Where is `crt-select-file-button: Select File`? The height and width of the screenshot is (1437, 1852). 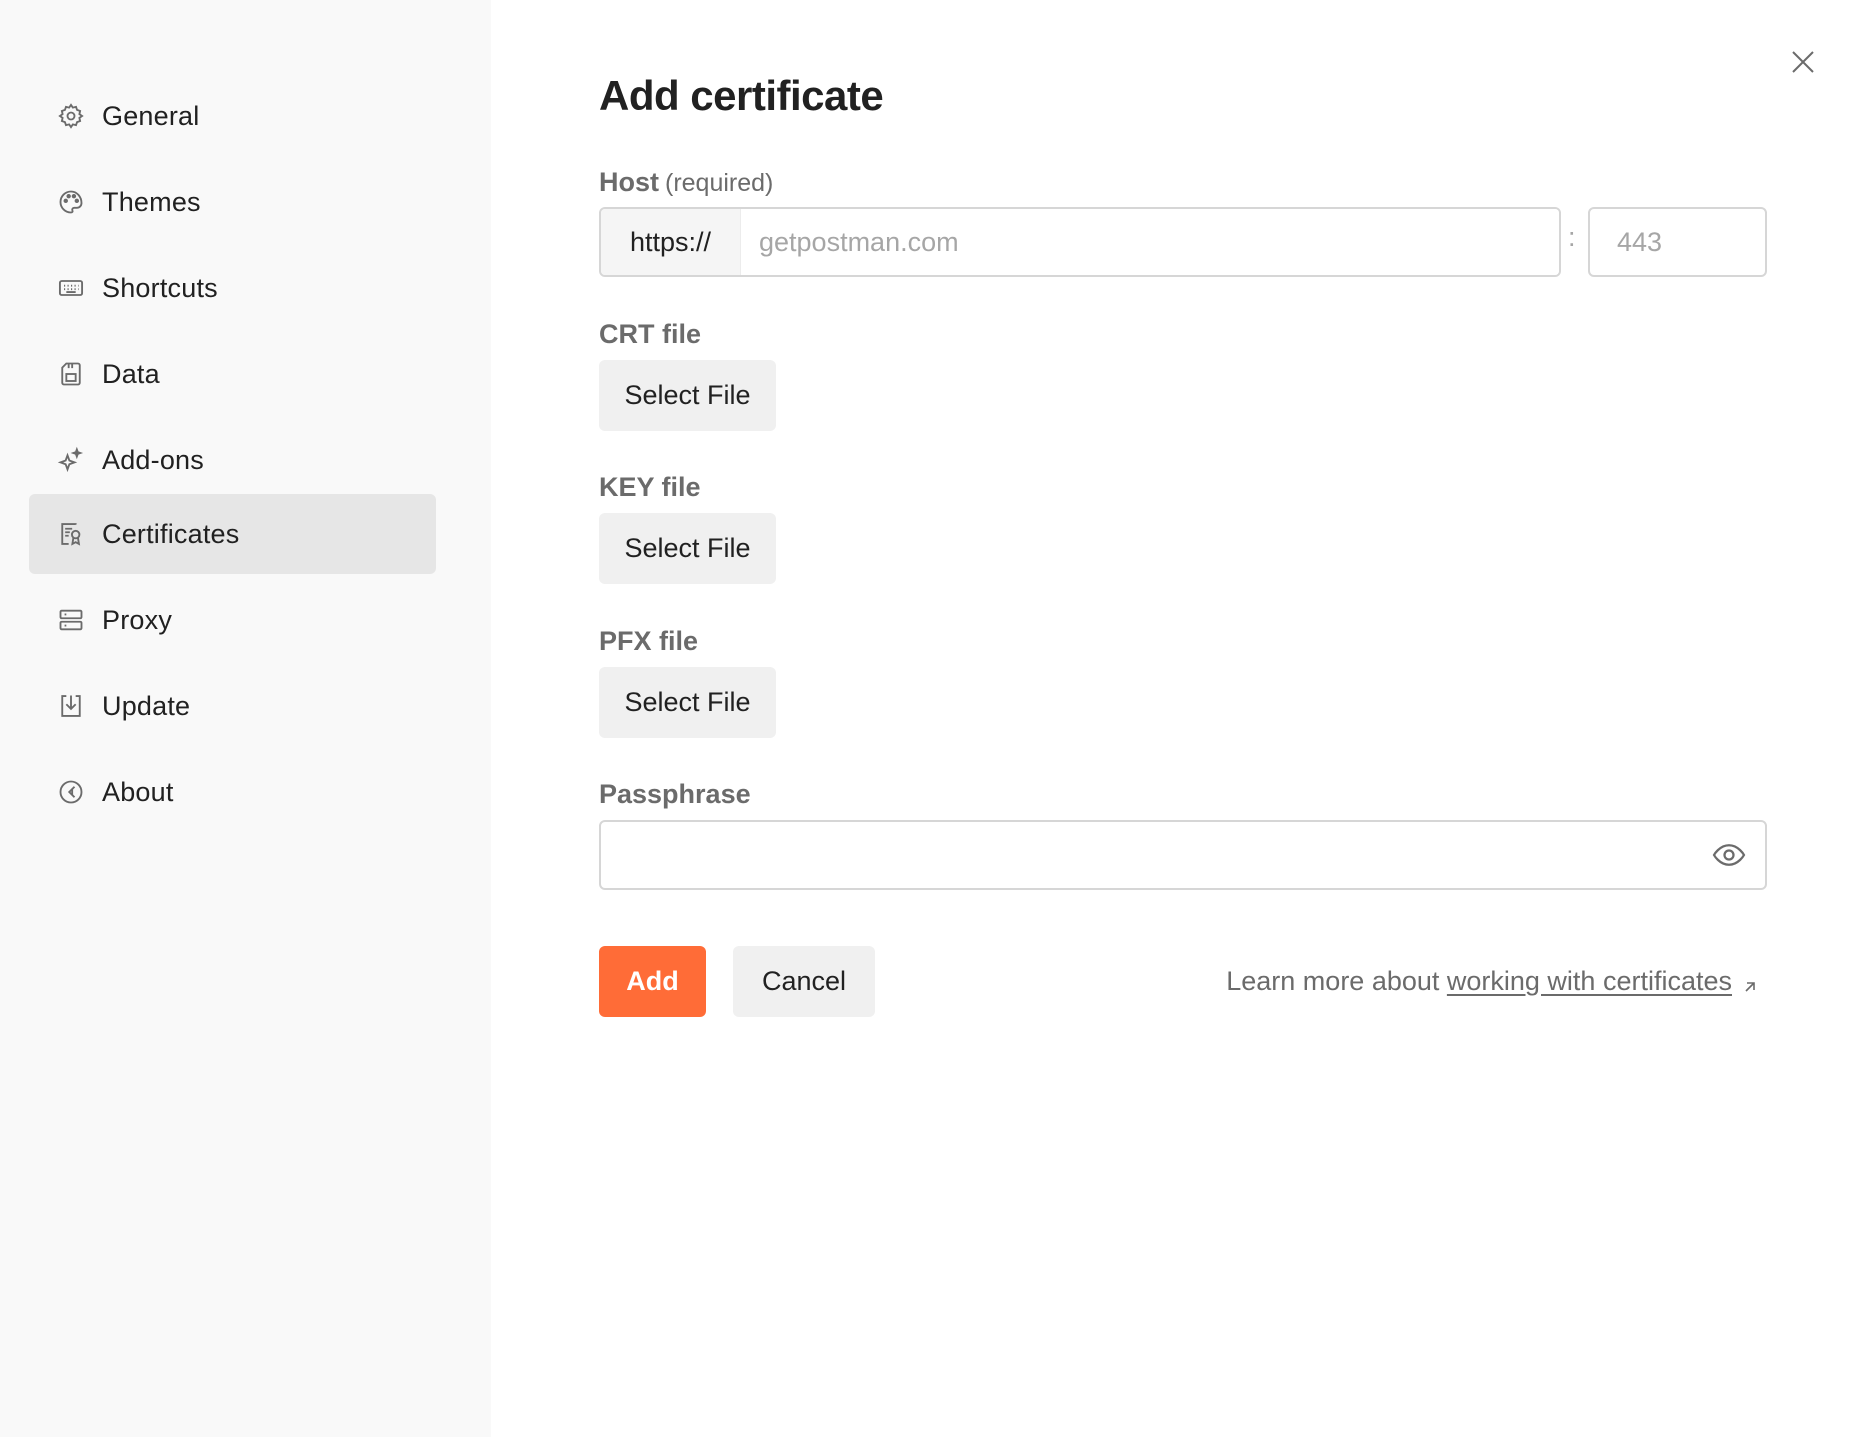 crt-select-file-button: Select File is located at coordinates (687, 395).